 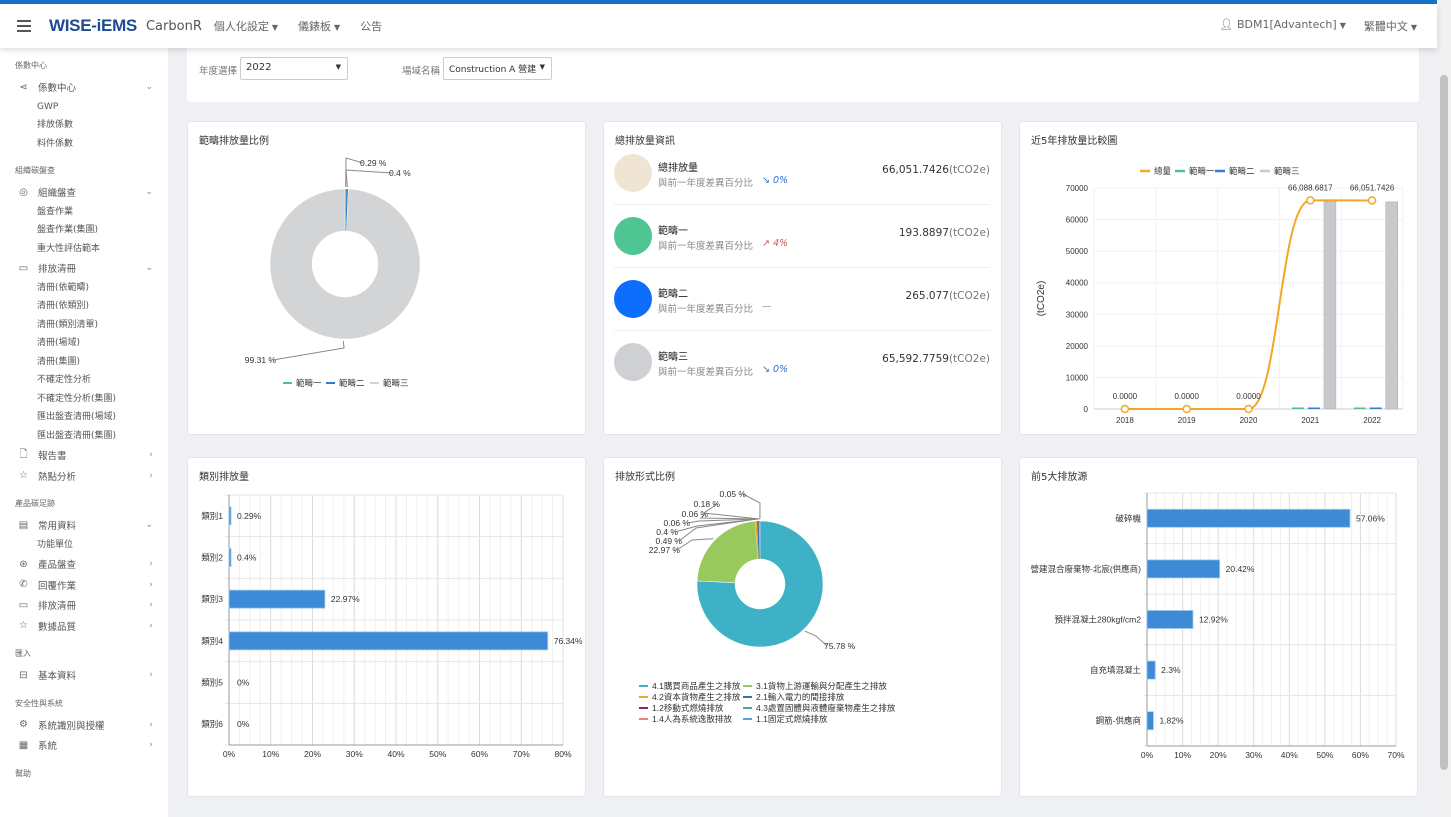 I want to click on share-icon: ⋖, so click(x=23, y=87).